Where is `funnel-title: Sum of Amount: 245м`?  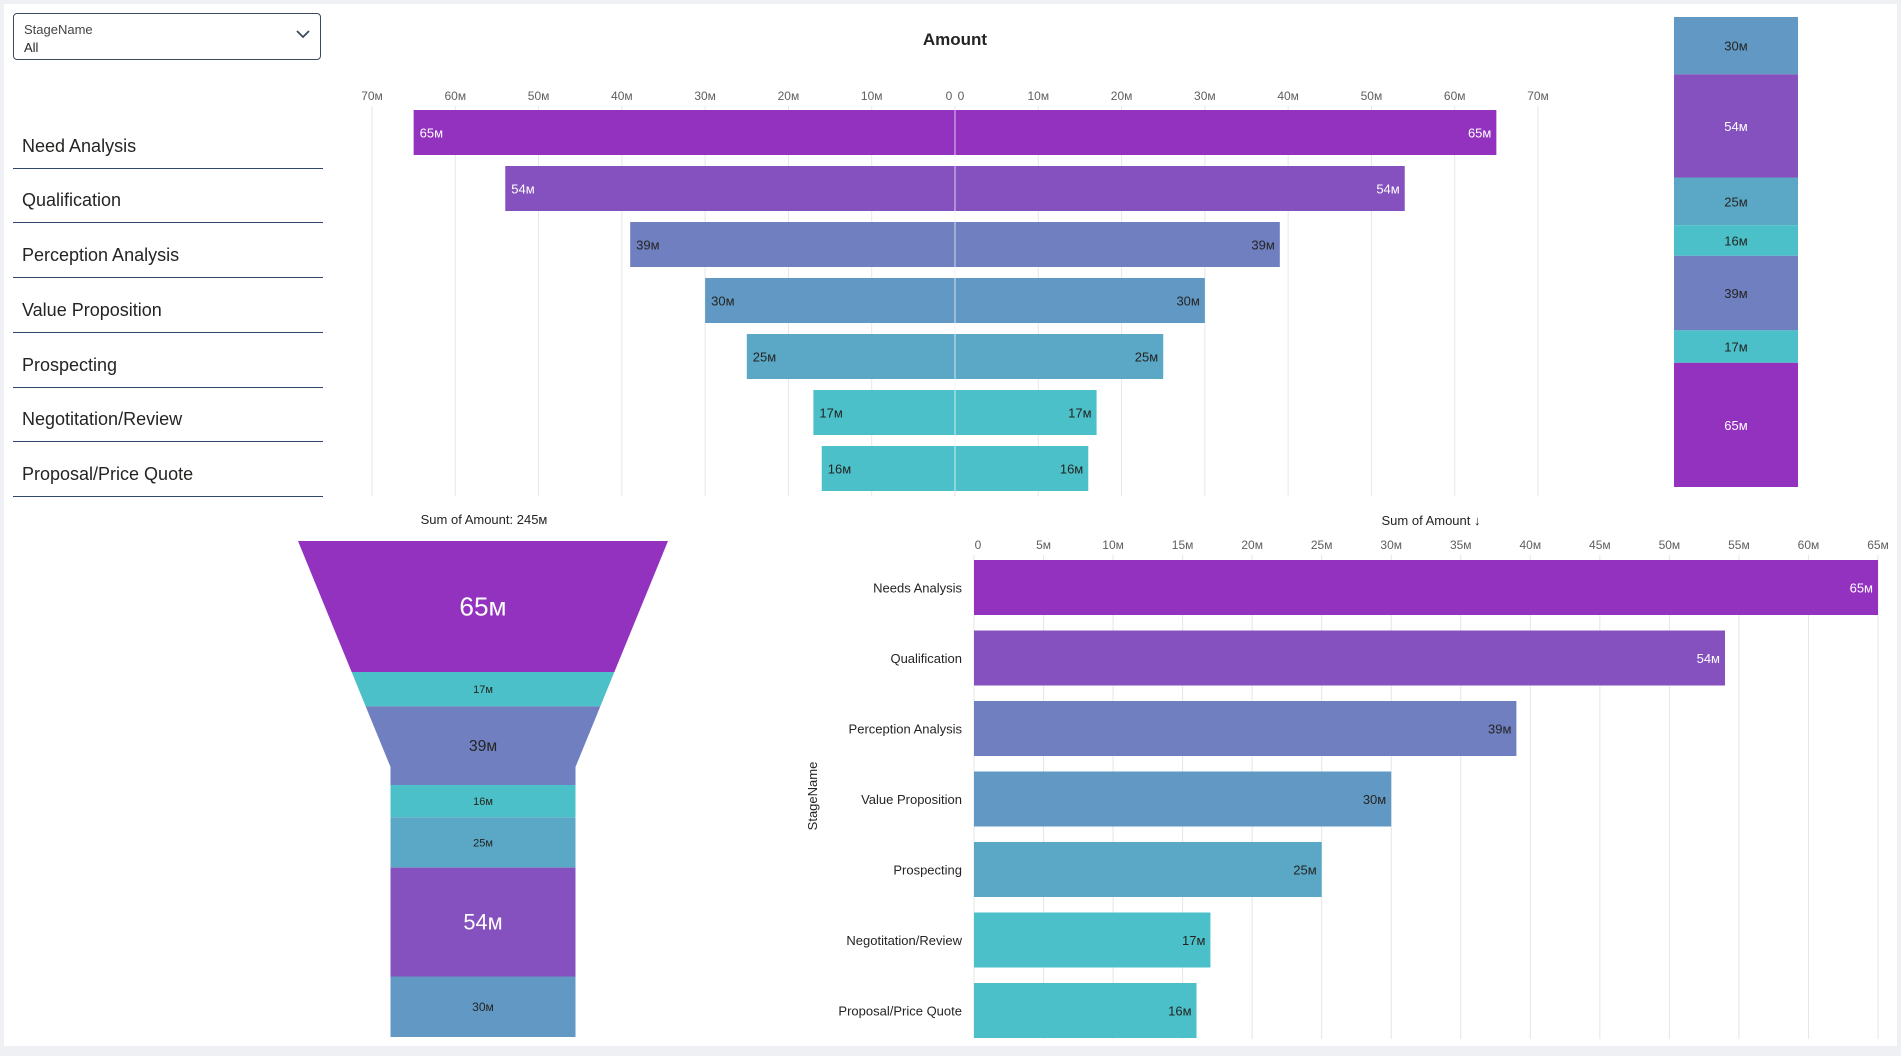
funnel-title: Sum of Amount: 245м is located at coordinates (484, 519).